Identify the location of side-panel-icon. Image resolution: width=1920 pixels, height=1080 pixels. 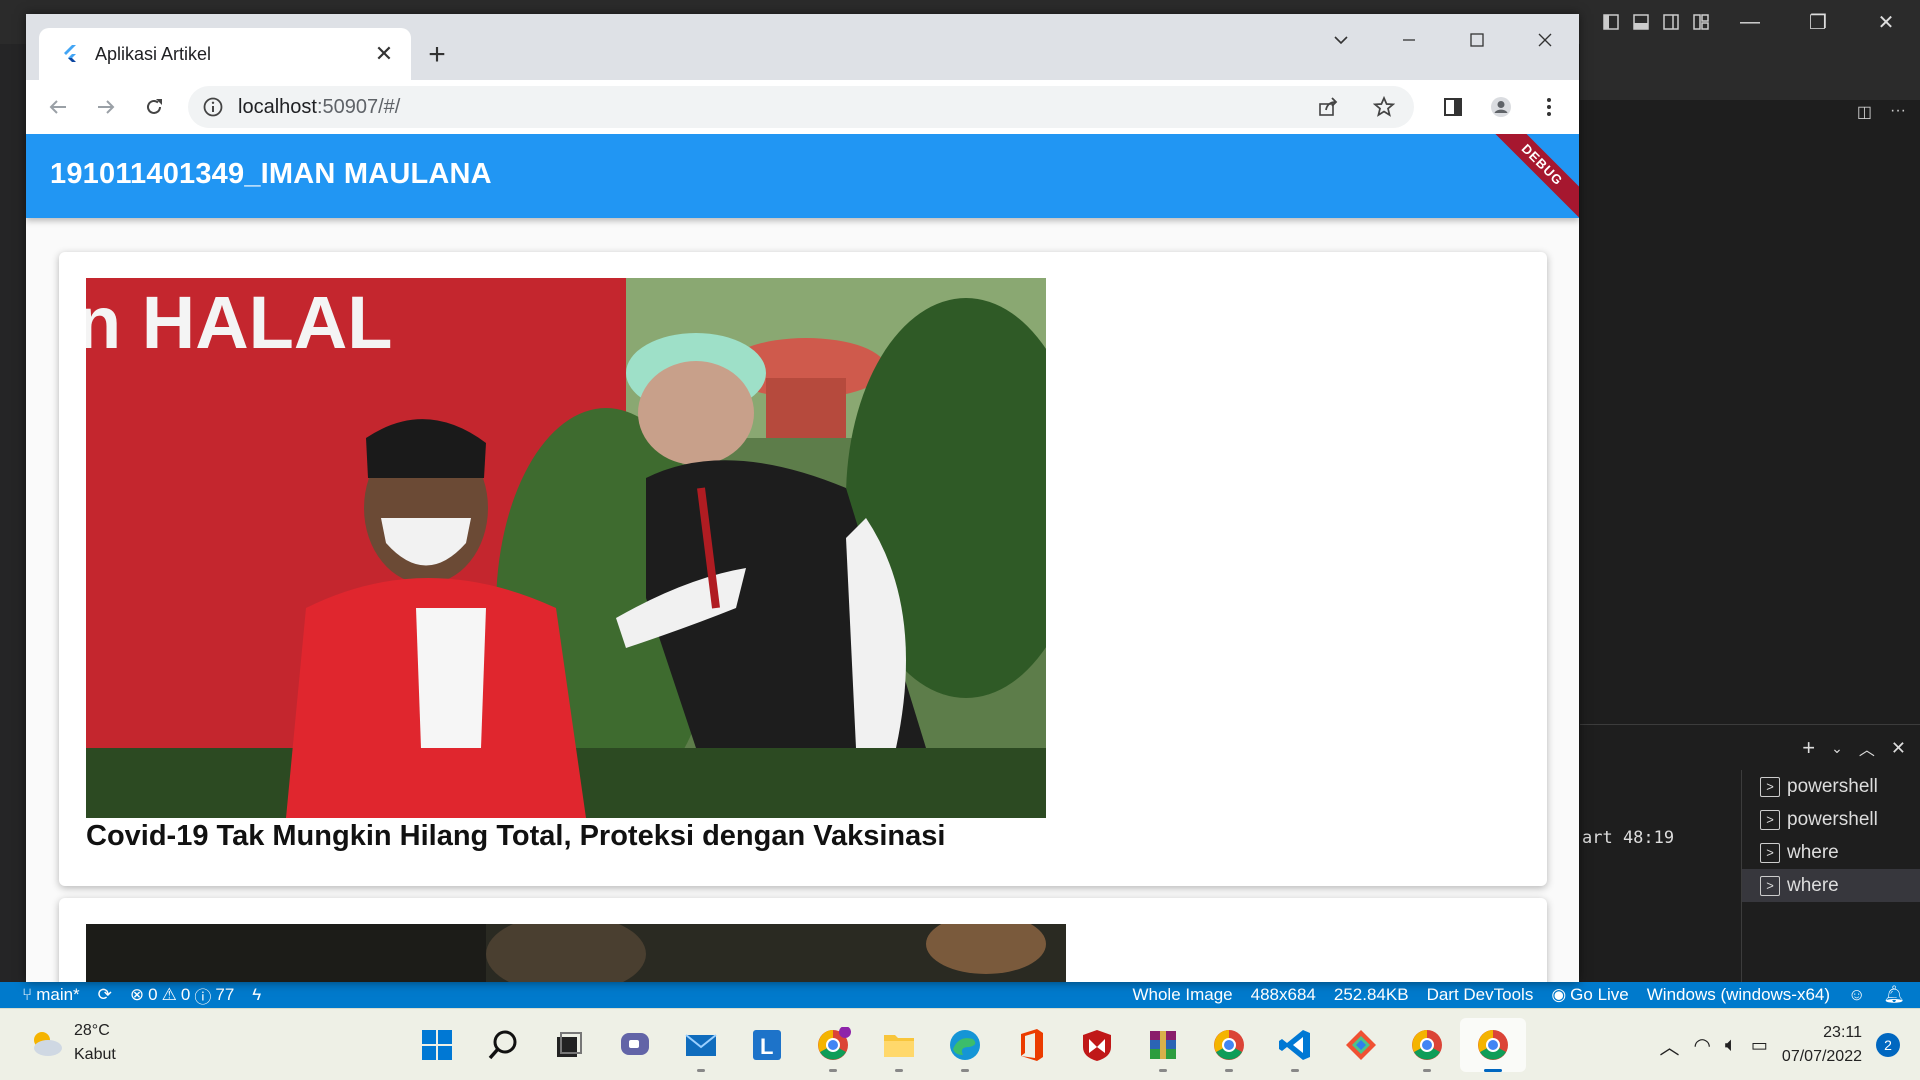
(1453, 107).